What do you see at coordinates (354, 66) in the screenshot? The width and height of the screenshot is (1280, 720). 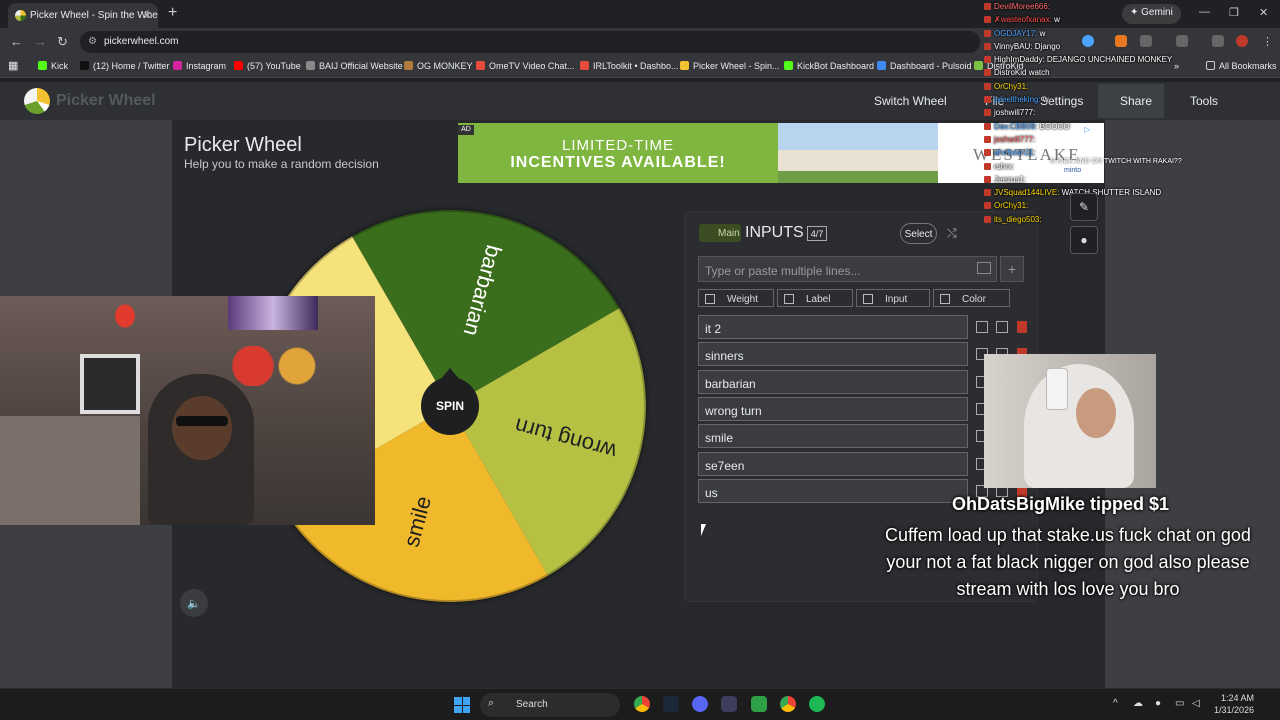 I see `bookmark-item: BAIJ Official Website` at bounding box center [354, 66].